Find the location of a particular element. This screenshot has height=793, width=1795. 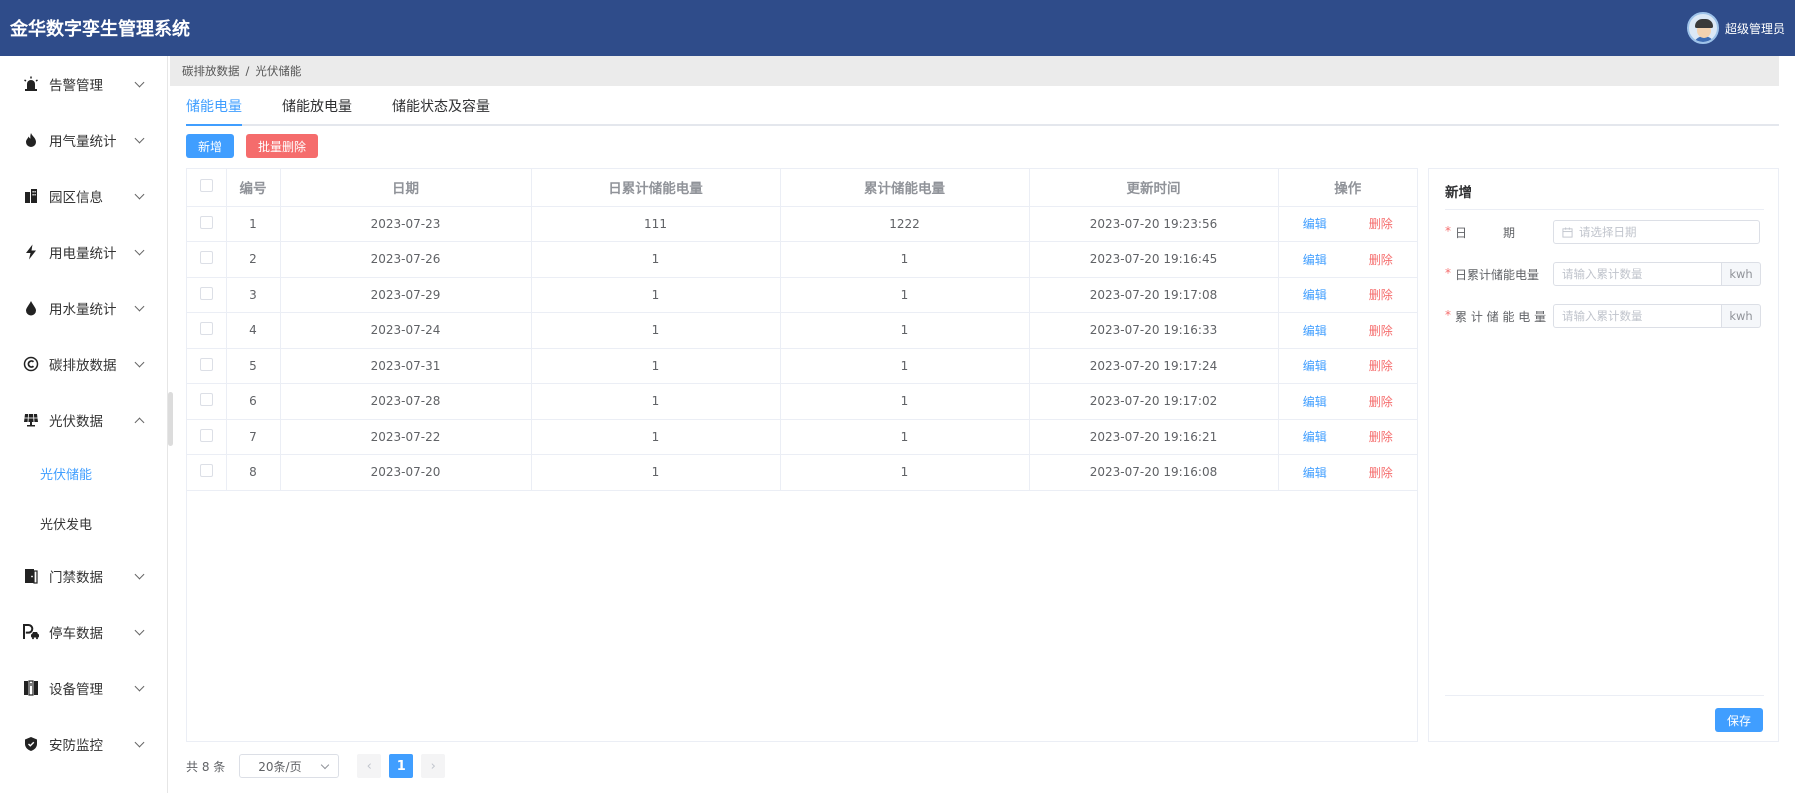

tab-storage-discharge: 储能放电量 is located at coordinates (317, 108).